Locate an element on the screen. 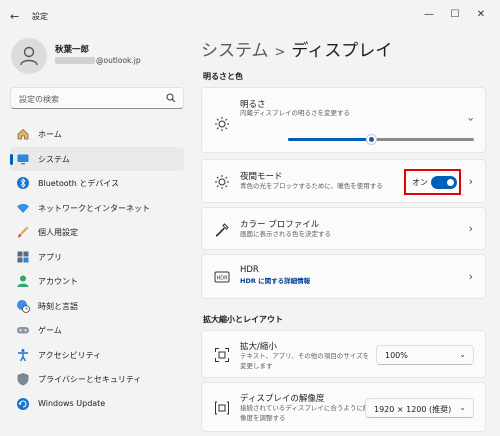 This screenshot has height=436, width=500. toggle-state-label: オン is located at coordinates (420, 182).